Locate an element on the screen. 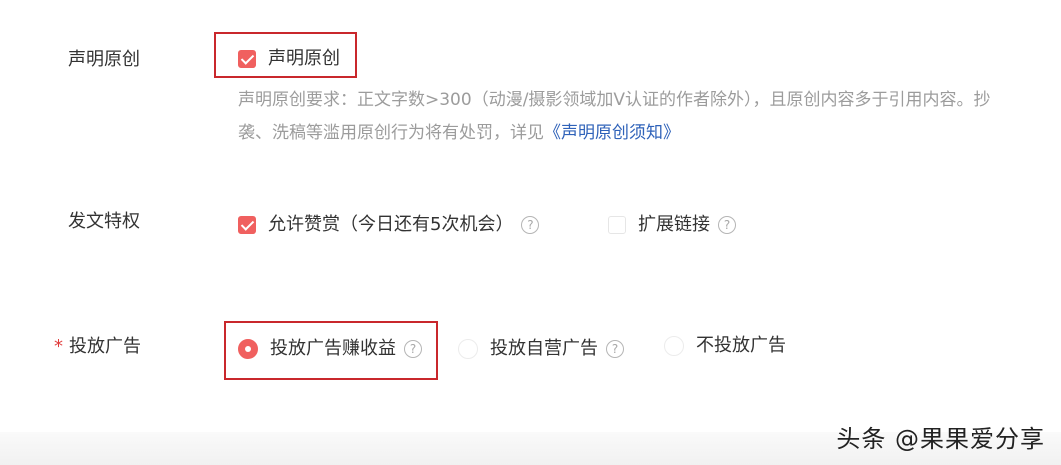  original-row-label: 声明原创 is located at coordinates (104, 59).